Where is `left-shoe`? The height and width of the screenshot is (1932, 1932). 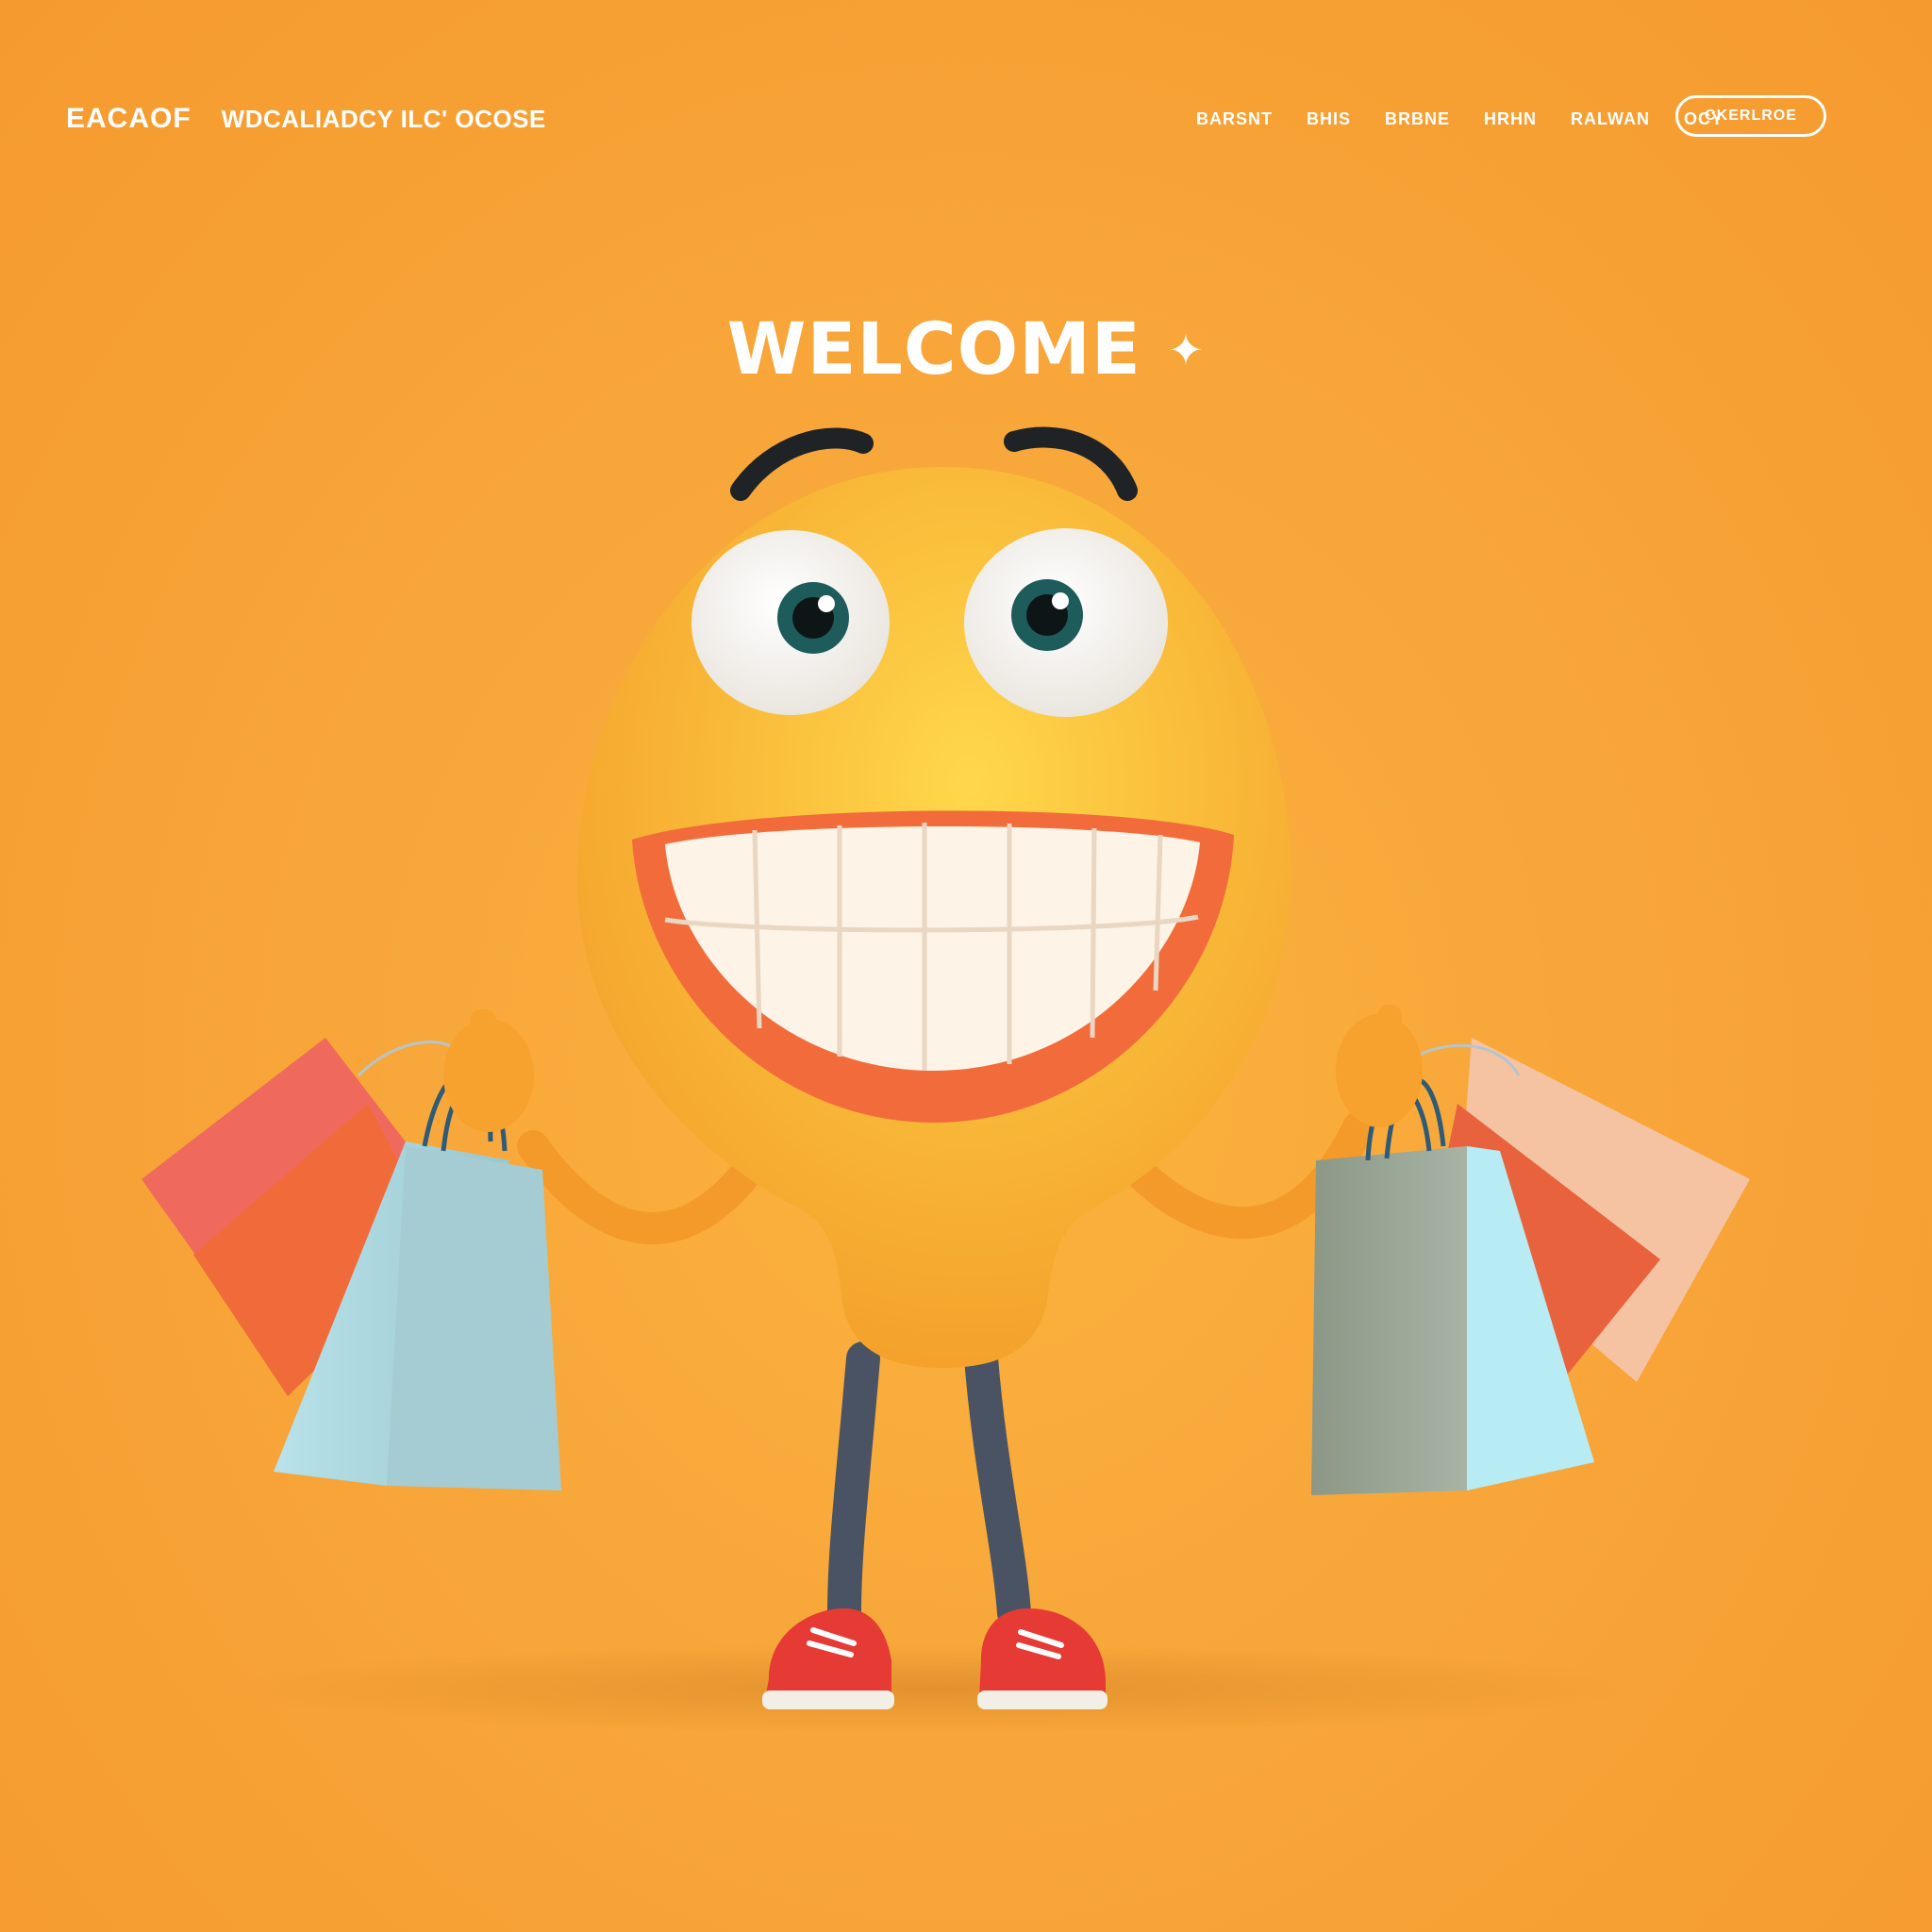 left-shoe is located at coordinates (828, 1659).